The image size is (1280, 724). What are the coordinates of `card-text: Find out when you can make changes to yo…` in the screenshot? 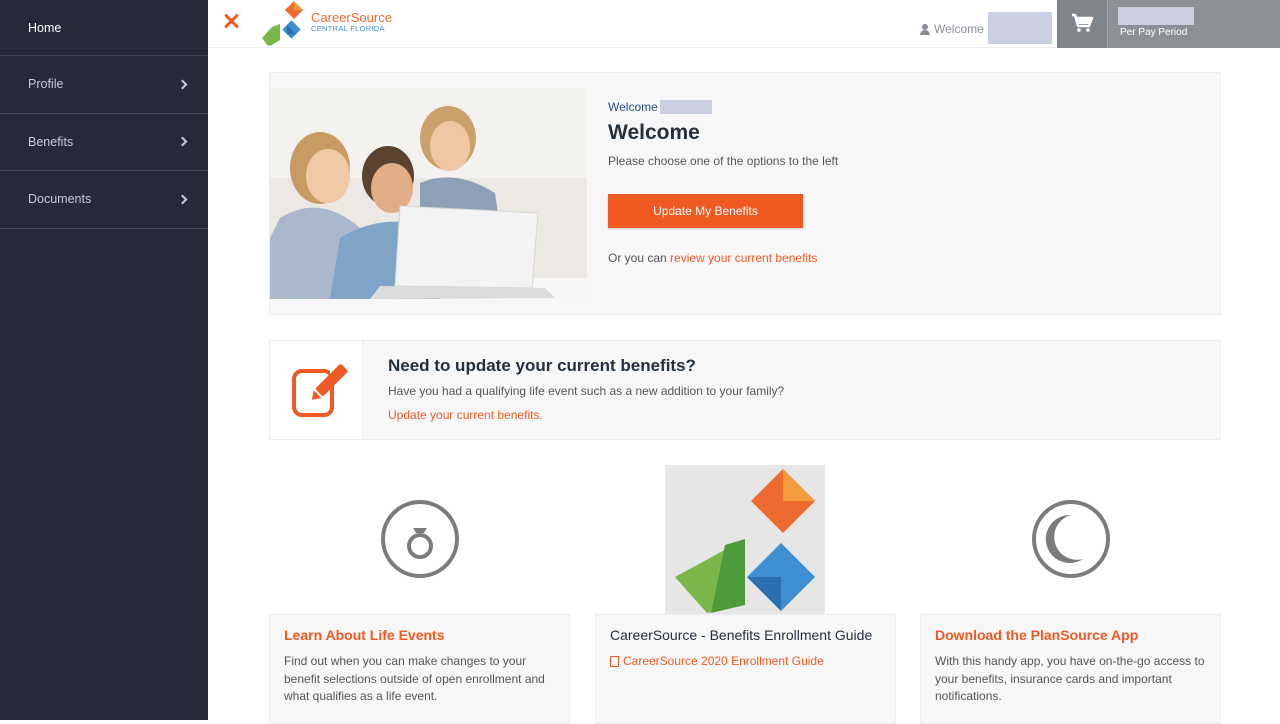 It's located at (414, 678).